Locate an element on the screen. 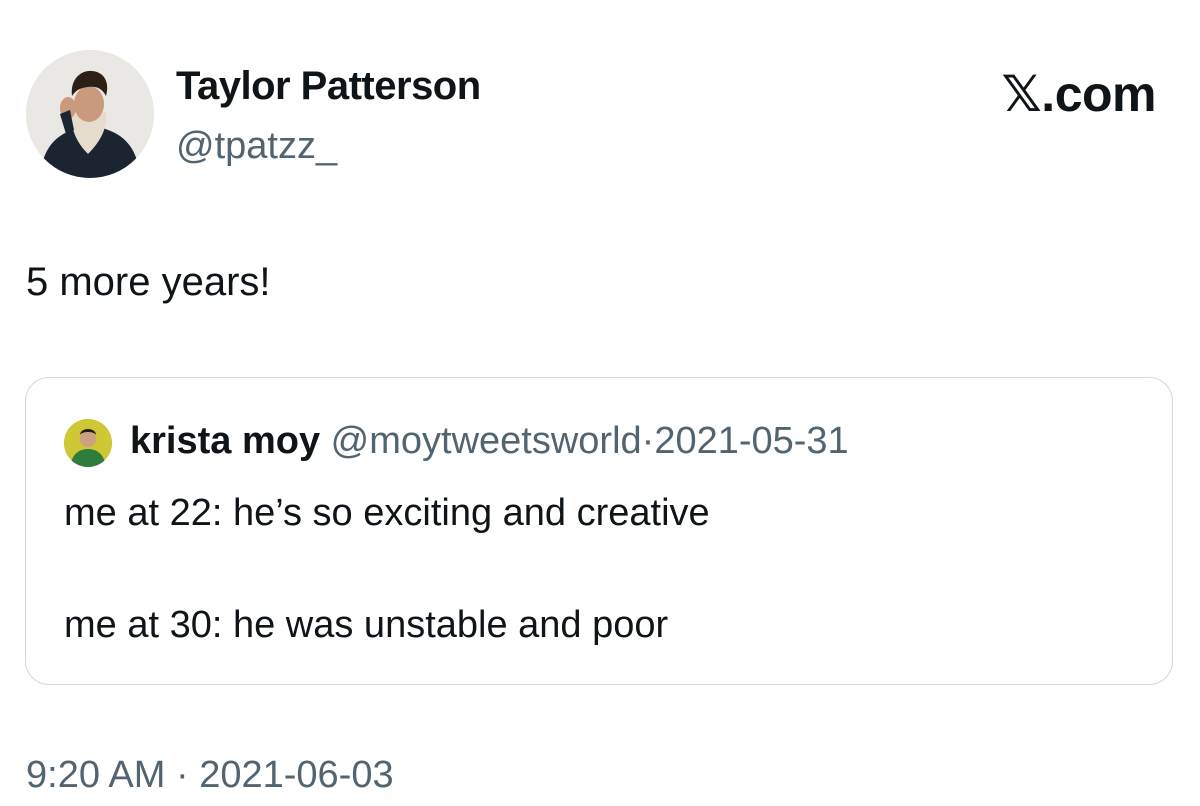  quote-author-name: krista moy is located at coordinates (225, 441).